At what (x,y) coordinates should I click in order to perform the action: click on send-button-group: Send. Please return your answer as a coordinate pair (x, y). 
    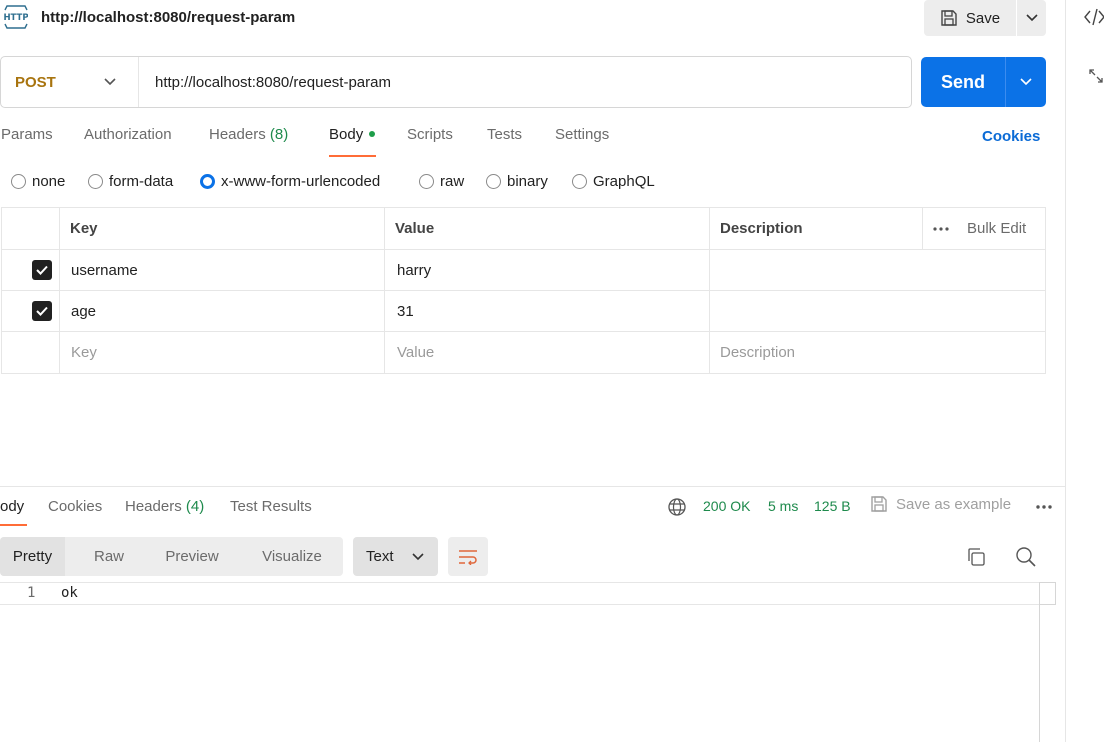
    Looking at the image, I should click on (983, 82).